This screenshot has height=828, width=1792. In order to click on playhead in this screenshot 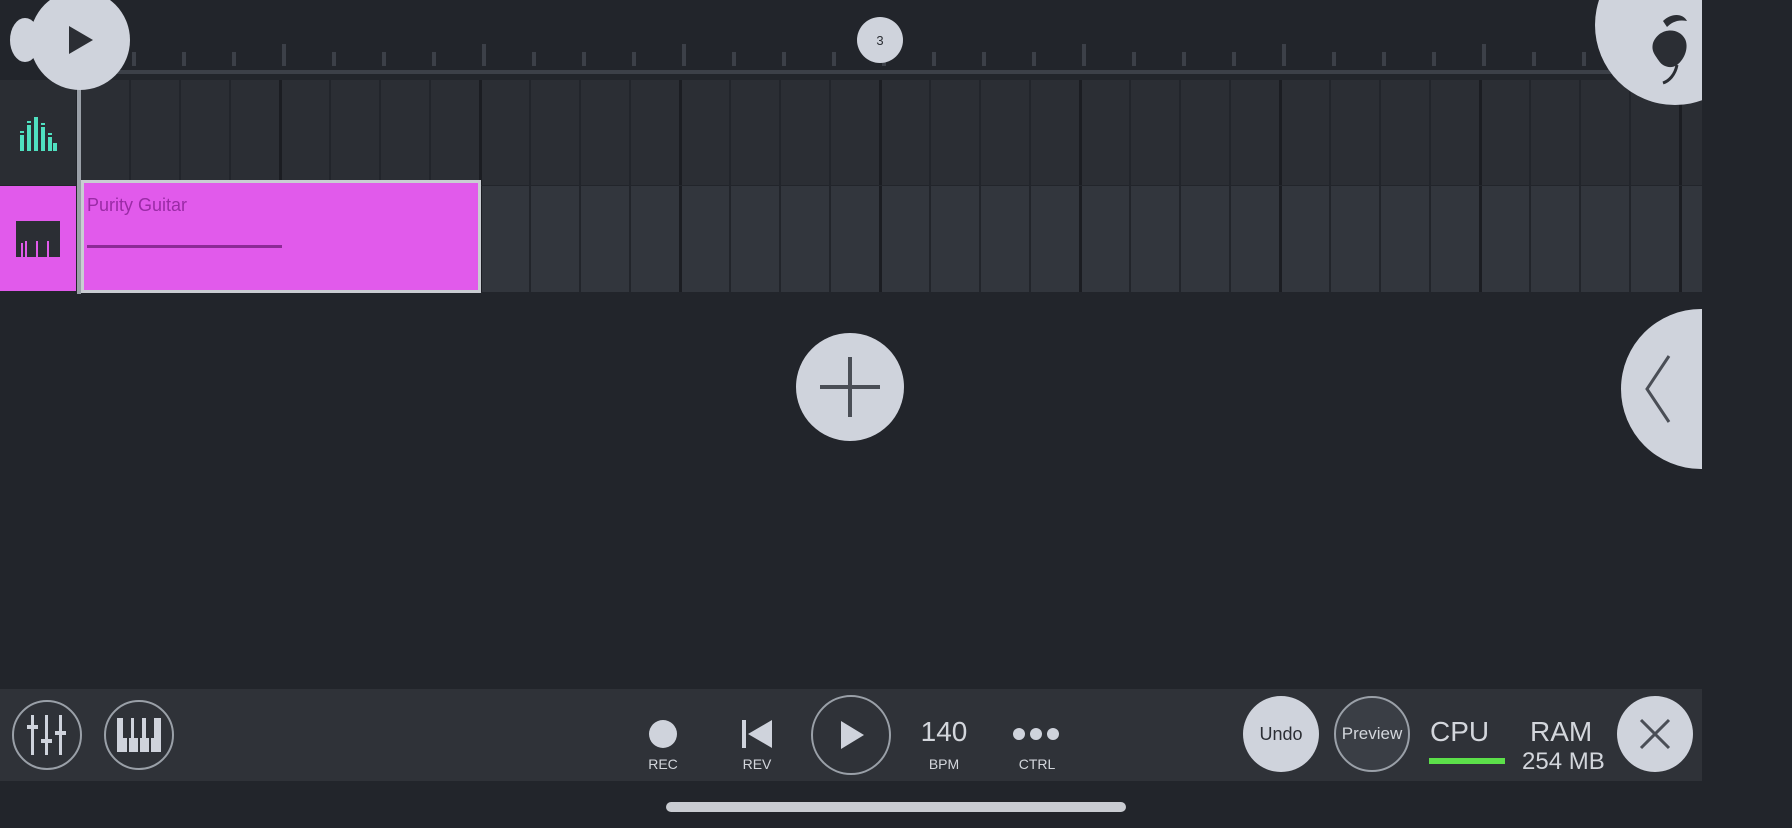, I will do `click(79, 186)`.